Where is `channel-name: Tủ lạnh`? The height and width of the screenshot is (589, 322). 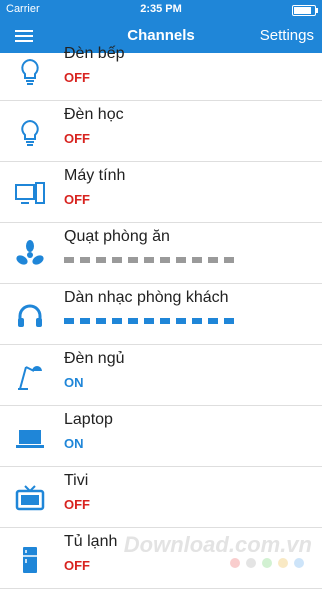 channel-name: Tủ lạnh is located at coordinates (91, 541).